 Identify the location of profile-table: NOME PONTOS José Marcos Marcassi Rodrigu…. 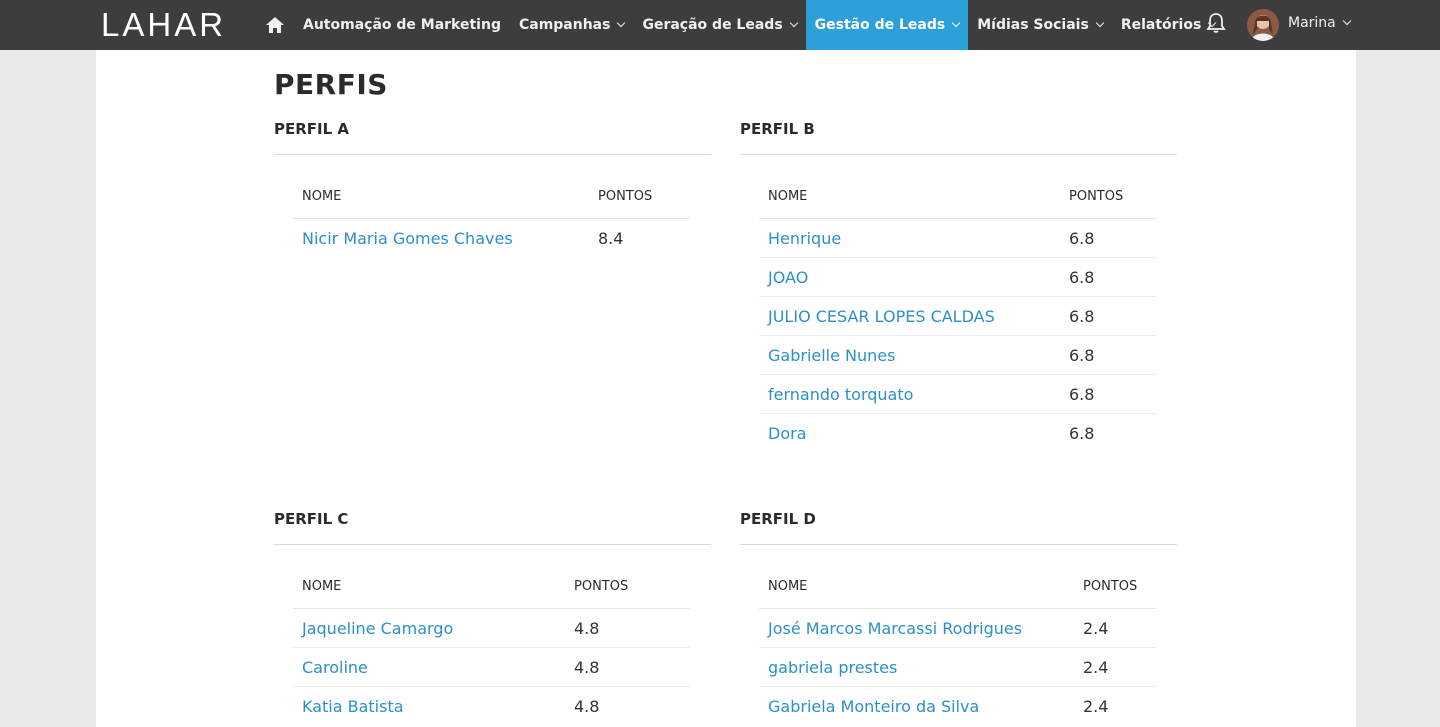
(957, 645).